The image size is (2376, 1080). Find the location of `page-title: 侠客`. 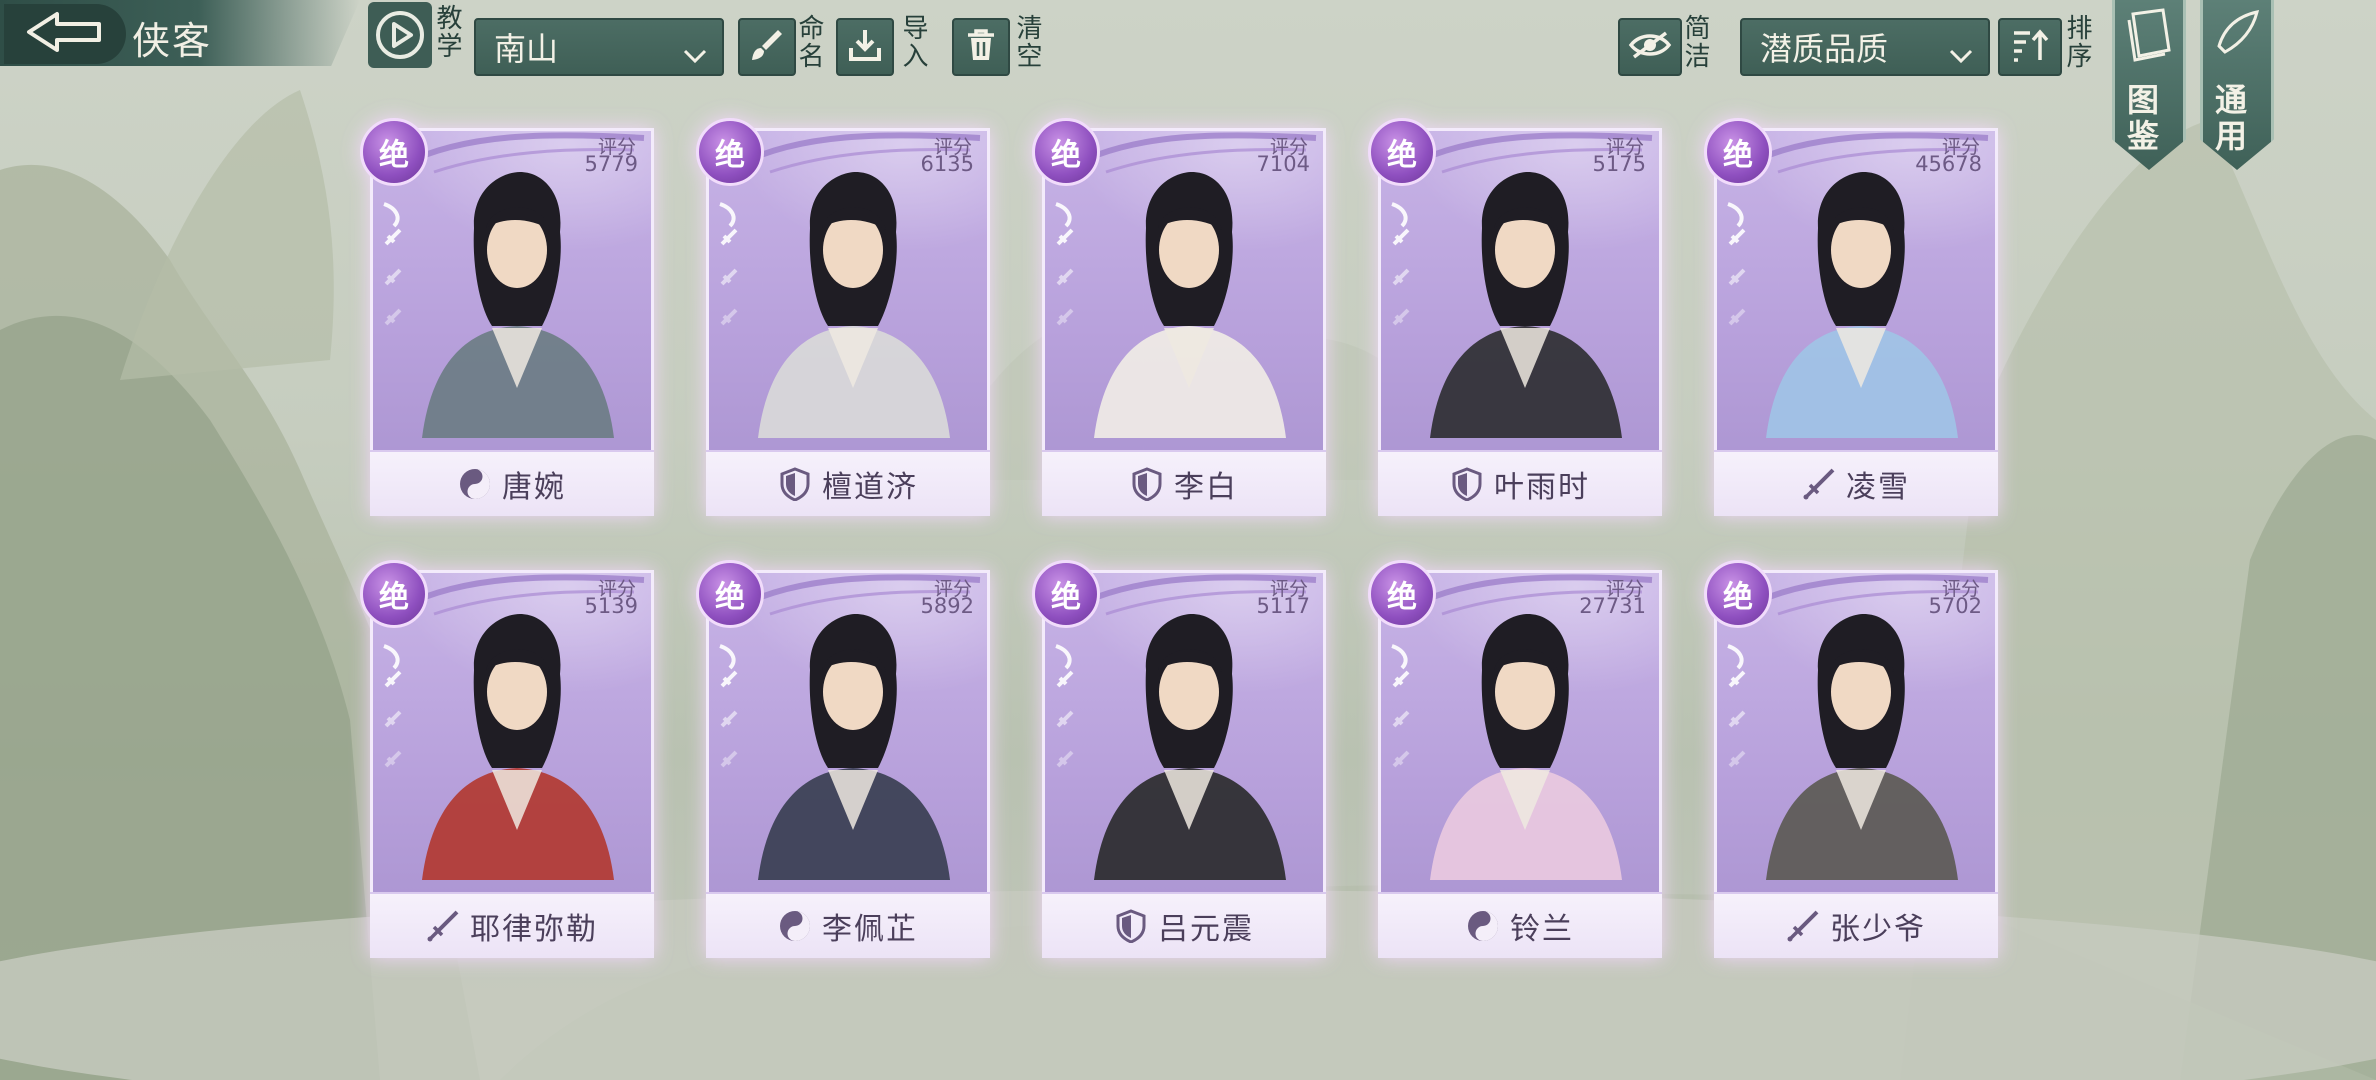

page-title: 侠客 is located at coordinates (172, 41).